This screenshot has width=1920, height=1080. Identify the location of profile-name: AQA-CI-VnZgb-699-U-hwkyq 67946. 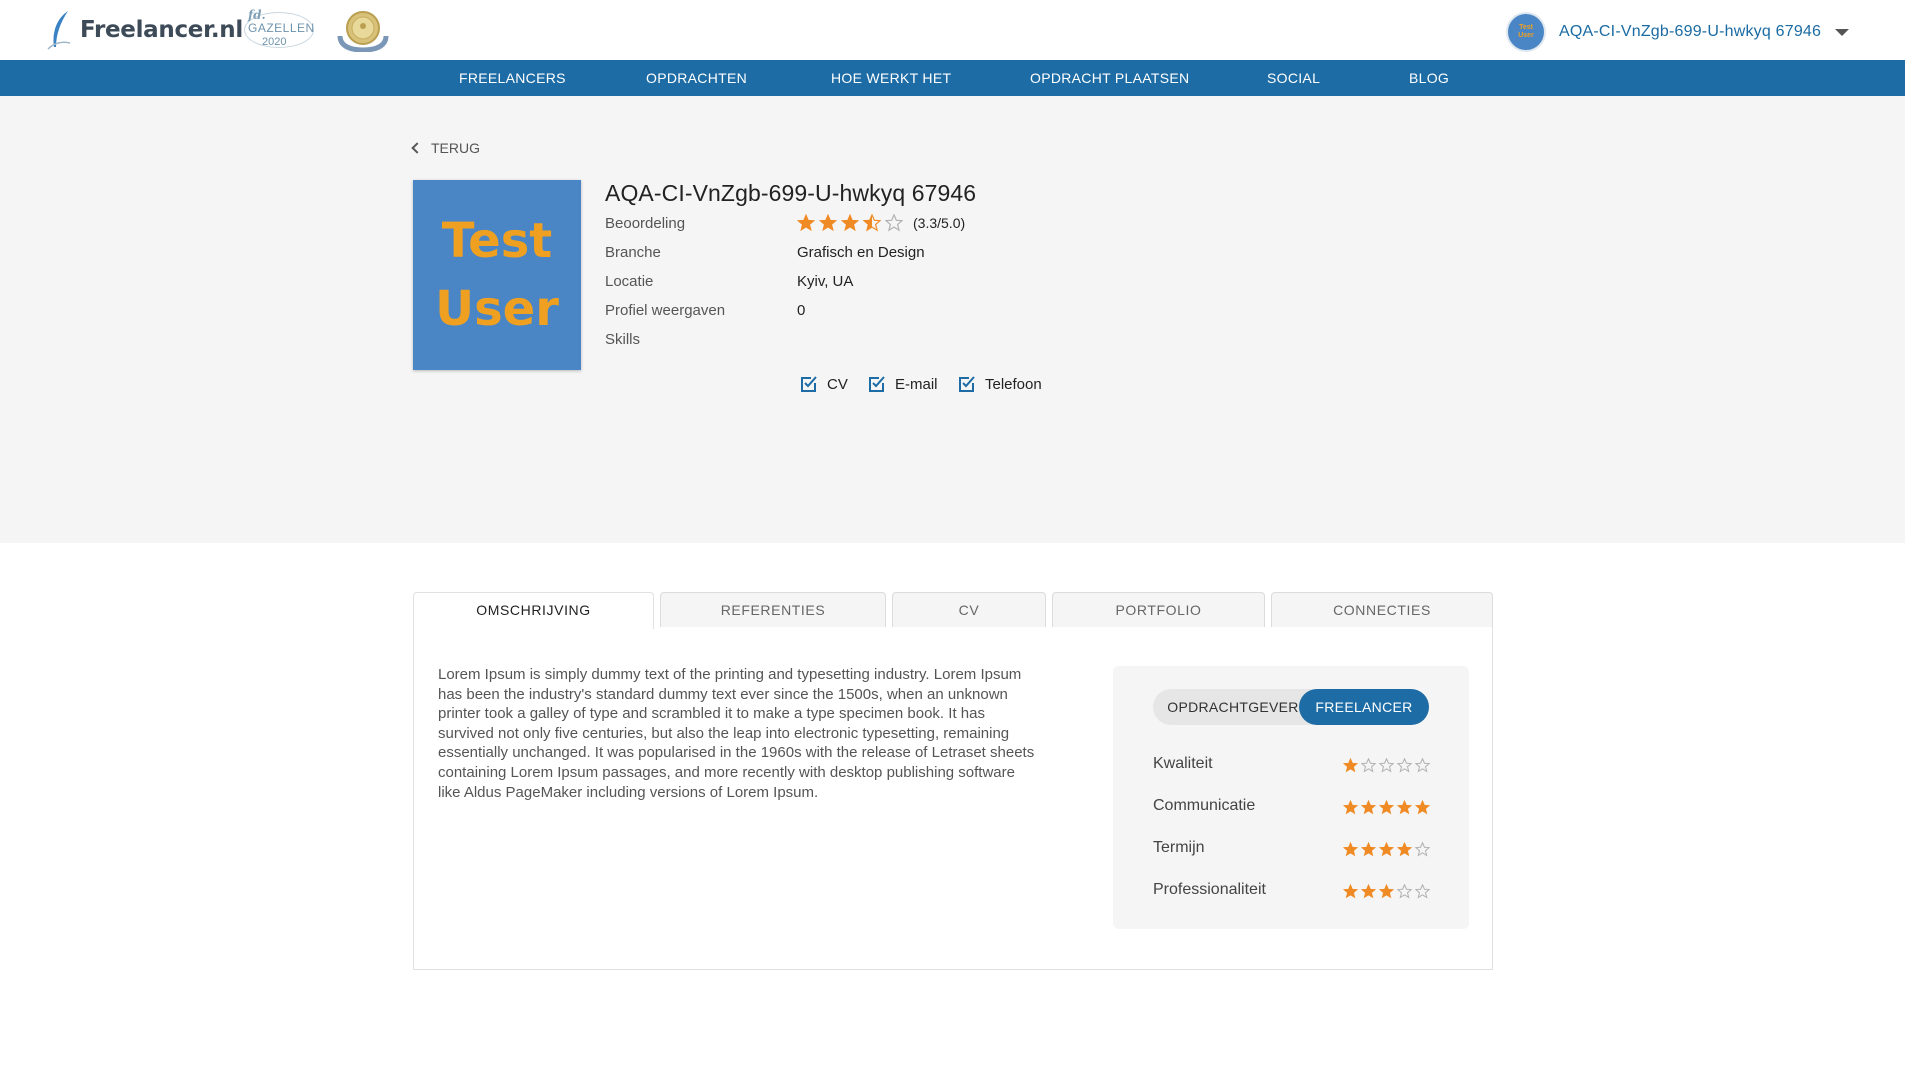
(791, 193).